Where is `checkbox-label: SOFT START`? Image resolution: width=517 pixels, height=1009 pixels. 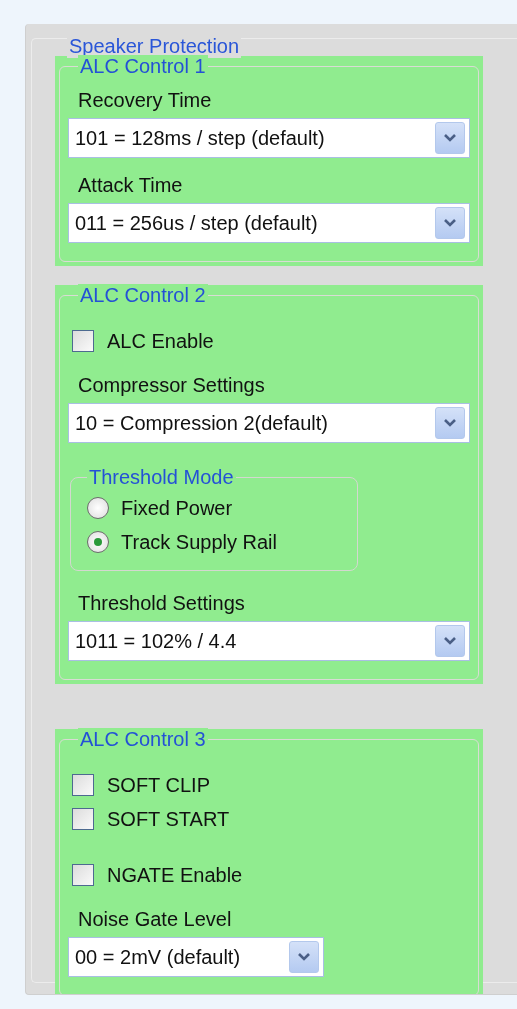
checkbox-label: SOFT START is located at coordinates (168, 819).